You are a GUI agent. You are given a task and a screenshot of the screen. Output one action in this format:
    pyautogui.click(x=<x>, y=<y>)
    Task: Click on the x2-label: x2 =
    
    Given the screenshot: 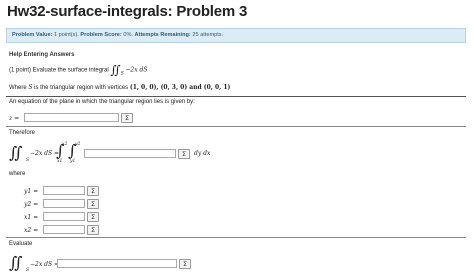 What is the action you would take?
    pyautogui.click(x=31, y=230)
    